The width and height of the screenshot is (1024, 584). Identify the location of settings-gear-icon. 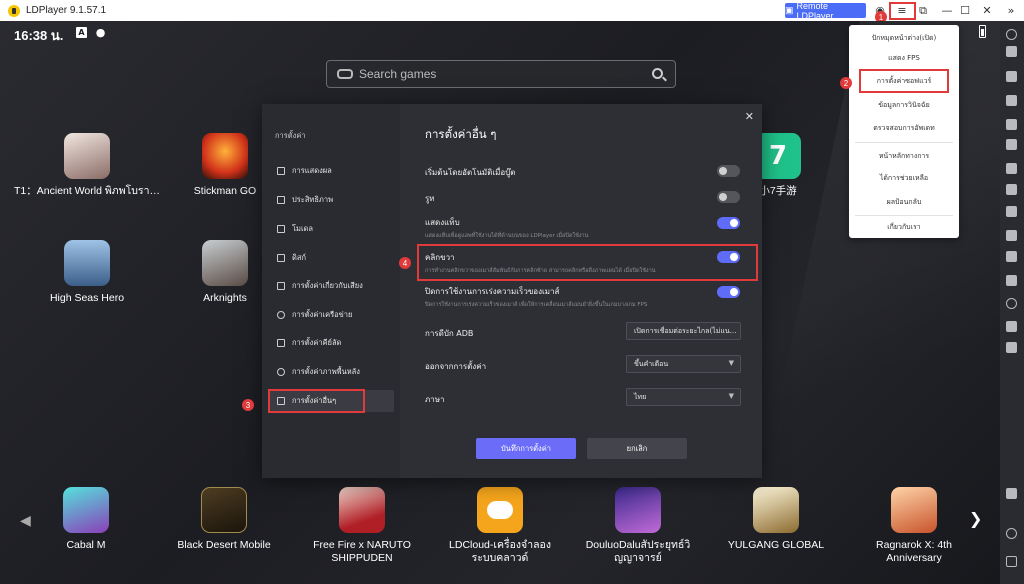
(1011, 34).